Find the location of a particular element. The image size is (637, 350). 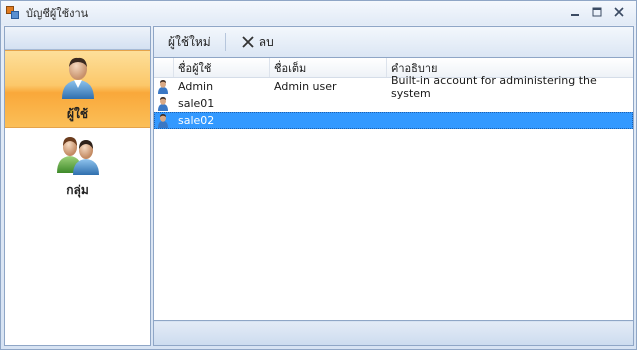

maximize-button is located at coordinates (597, 12).